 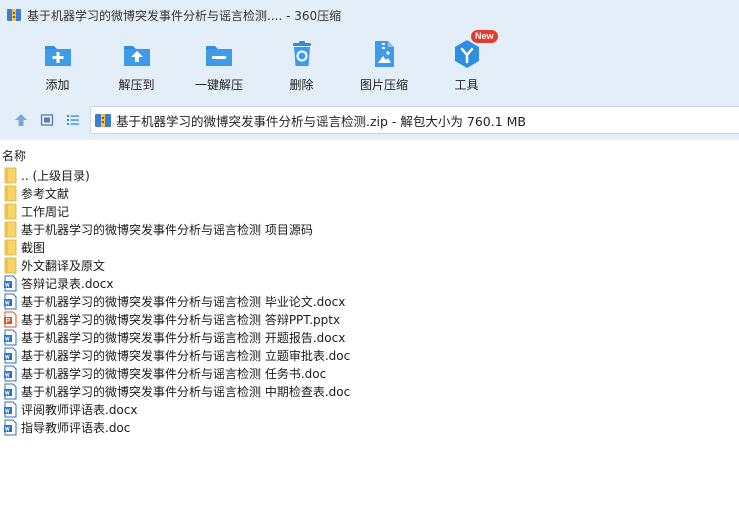 What do you see at coordinates (136, 56) in the screenshot?
I see `extract-to-icon` at bounding box center [136, 56].